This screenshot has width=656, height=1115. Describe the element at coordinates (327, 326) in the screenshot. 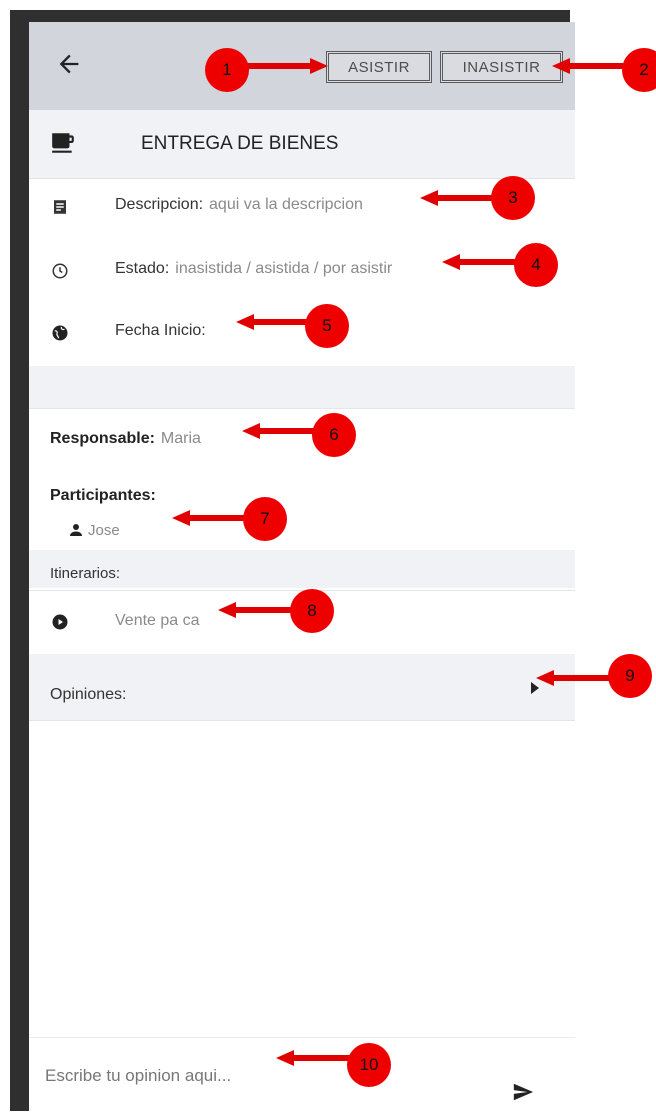

I see `annotation-badge-5: 5` at that location.